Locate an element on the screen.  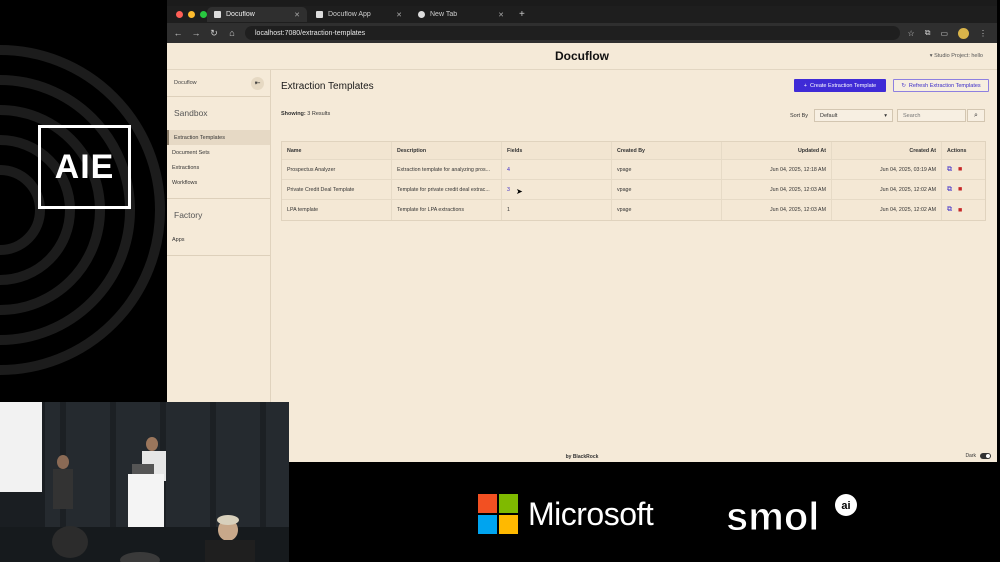
search-input is located at coordinates (931, 115).